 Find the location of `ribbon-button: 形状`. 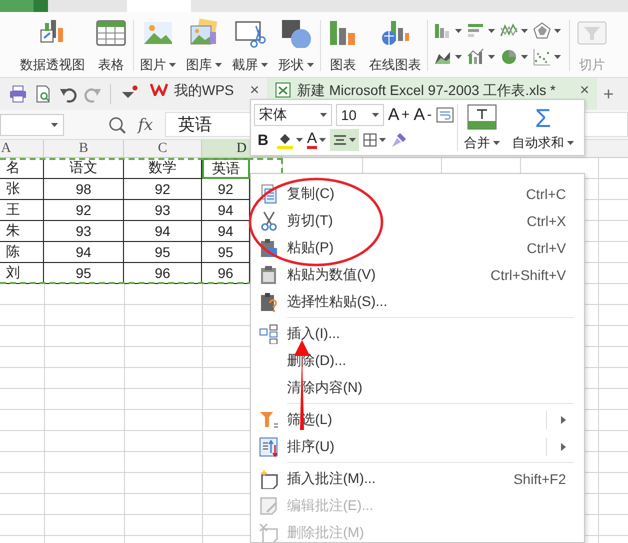

ribbon-button: 形状 is located at coordinates (296, 44).